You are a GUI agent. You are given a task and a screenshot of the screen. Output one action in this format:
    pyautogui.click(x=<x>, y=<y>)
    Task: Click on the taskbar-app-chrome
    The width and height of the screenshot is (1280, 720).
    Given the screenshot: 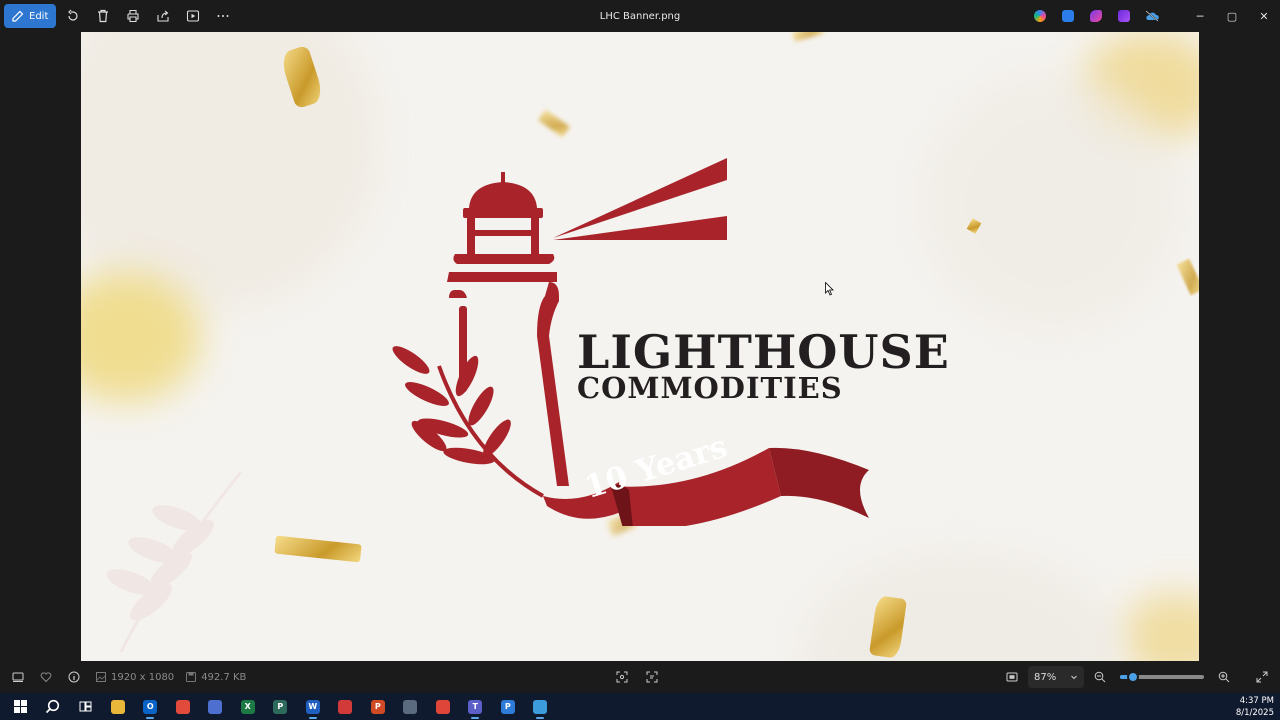 What is the action you would take?
    pyautogui.click(x=183, y=706)
    